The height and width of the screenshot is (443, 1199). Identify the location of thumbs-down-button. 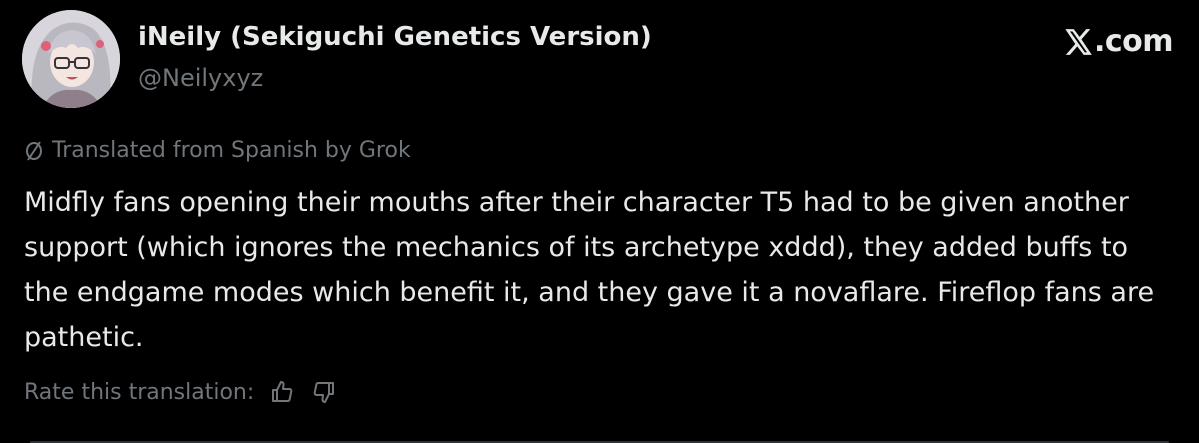
(324, 392).